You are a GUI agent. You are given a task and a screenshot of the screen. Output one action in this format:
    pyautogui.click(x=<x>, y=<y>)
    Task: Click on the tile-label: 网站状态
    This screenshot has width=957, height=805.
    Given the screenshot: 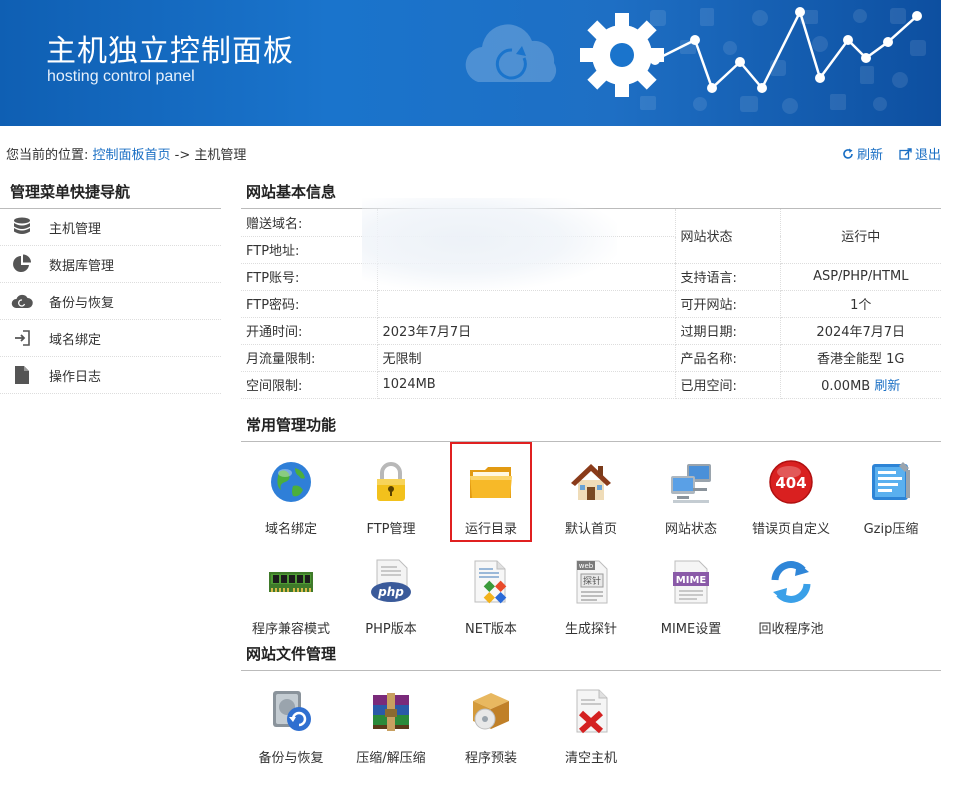 What is the action you would take?
    pyautogui.click(x=690, y=529)
    